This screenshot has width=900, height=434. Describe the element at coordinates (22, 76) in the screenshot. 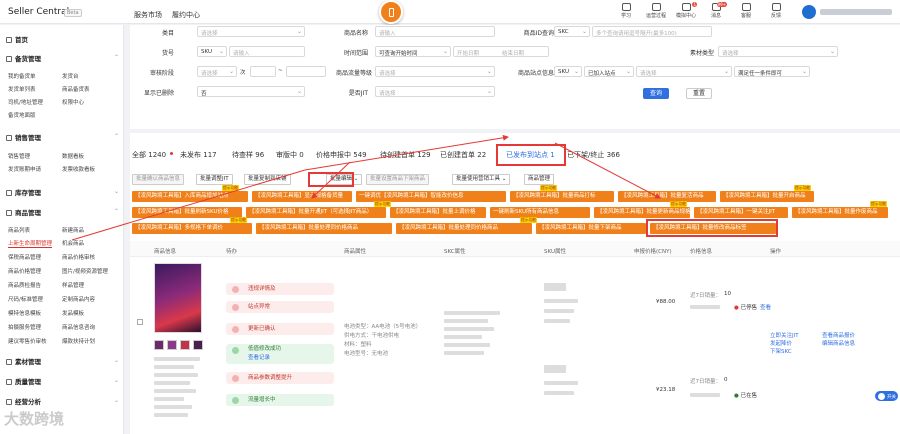

I see `sidebar-item: 我的备货单` at that location.